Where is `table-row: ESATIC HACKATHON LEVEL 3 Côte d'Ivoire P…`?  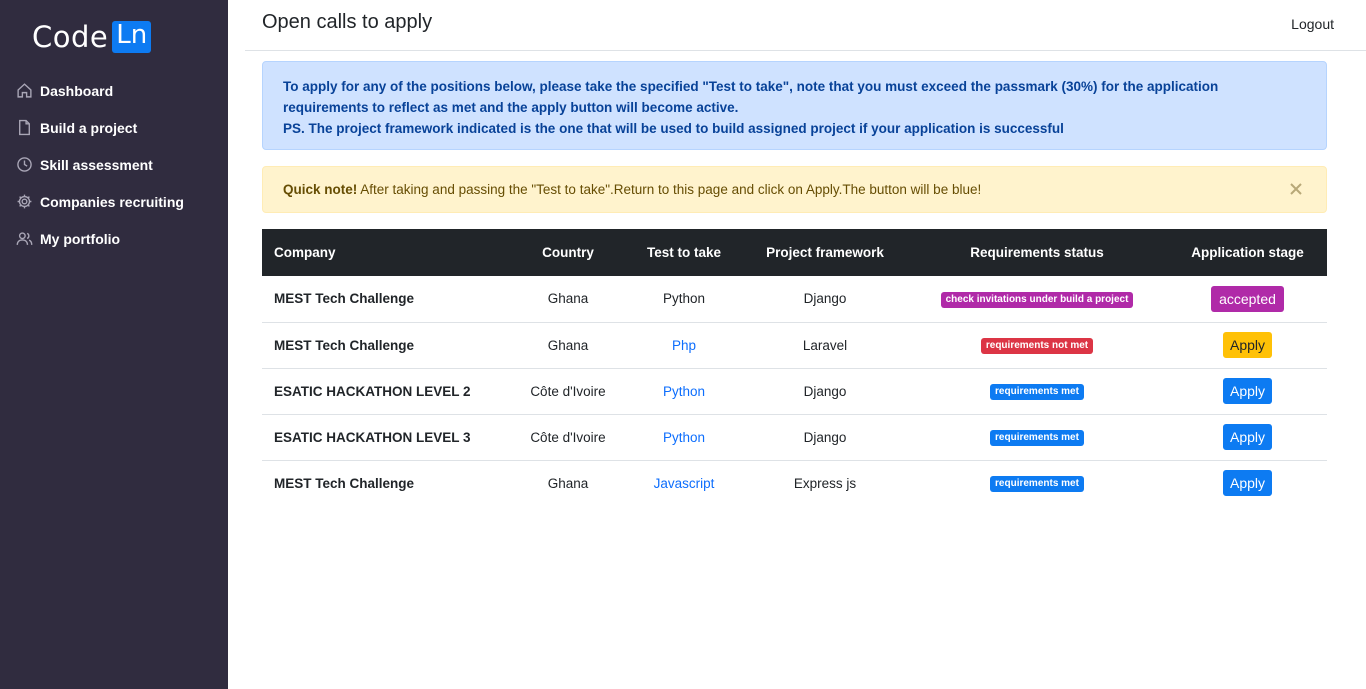 table-row: ESATIC HACKATHON LEVEL 3 Côte d'Ivoire P… is located at coordinates (794, 437).